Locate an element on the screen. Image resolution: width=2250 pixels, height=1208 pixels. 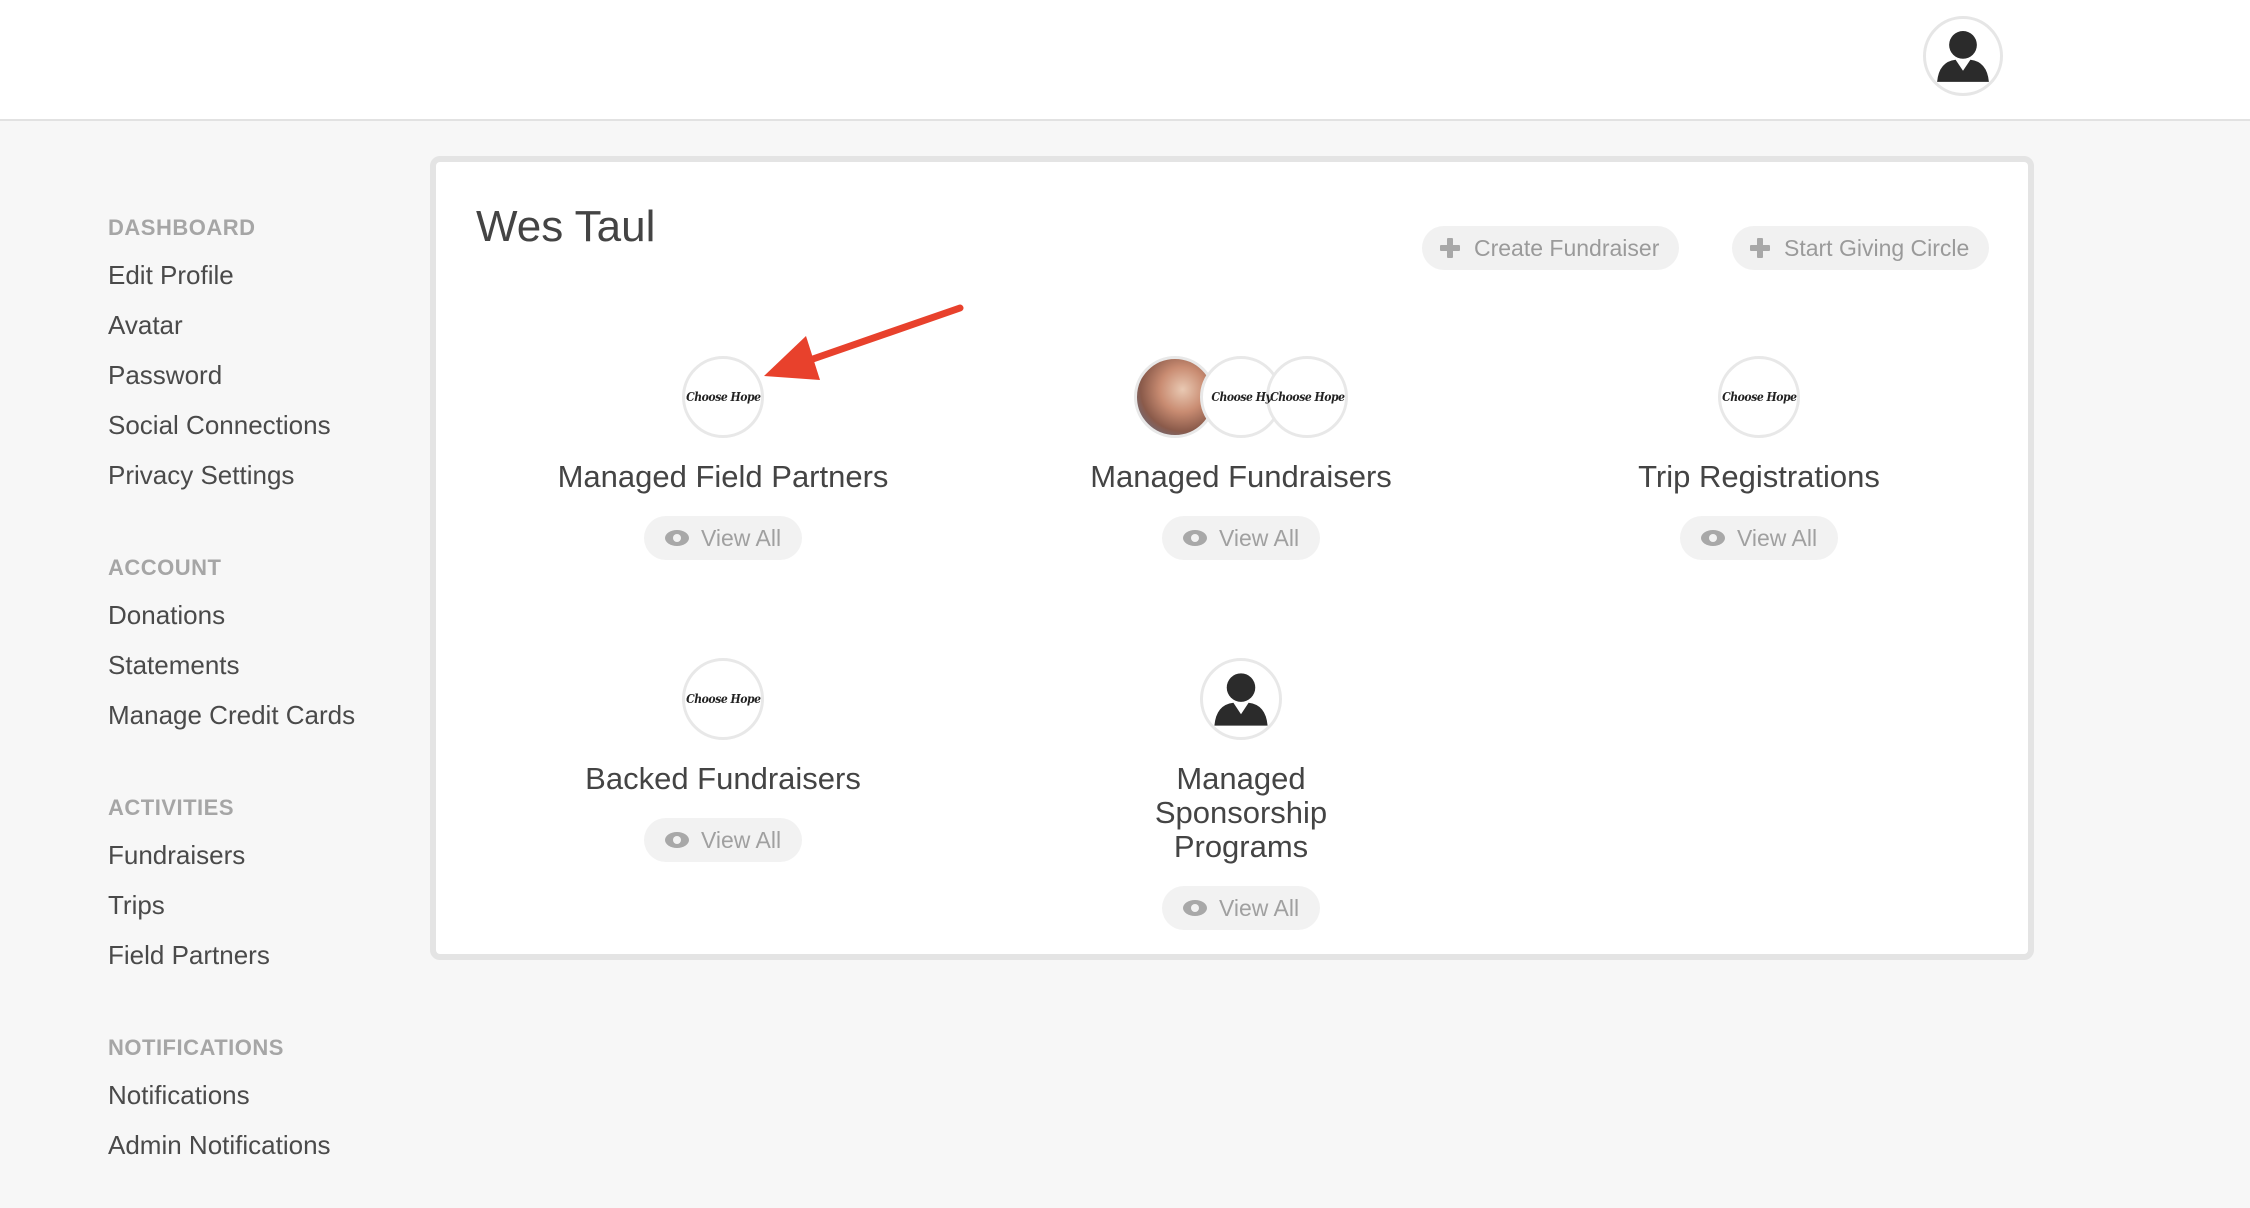
tile-managed-sponsorship-programs: Managed Sponsorship Programs View All is located at coordinates (1241, 794).